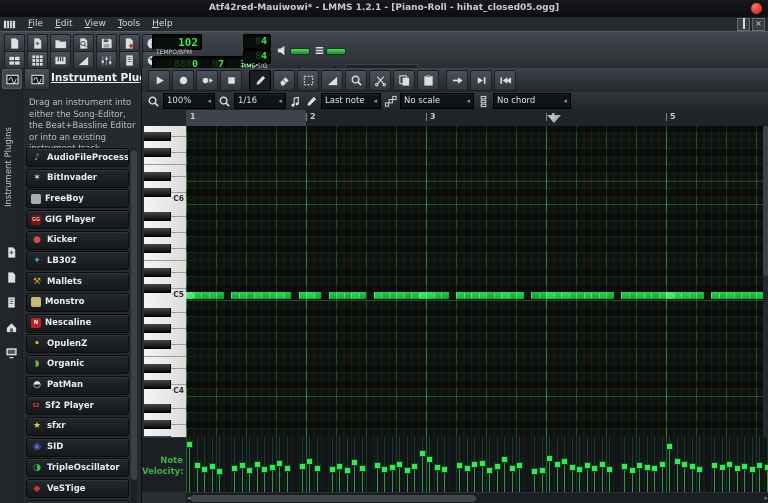 This screenshot has height=503, width=768. I want to click on plugin-item-vestige: ◆ VeSTige, so click(77, 488).